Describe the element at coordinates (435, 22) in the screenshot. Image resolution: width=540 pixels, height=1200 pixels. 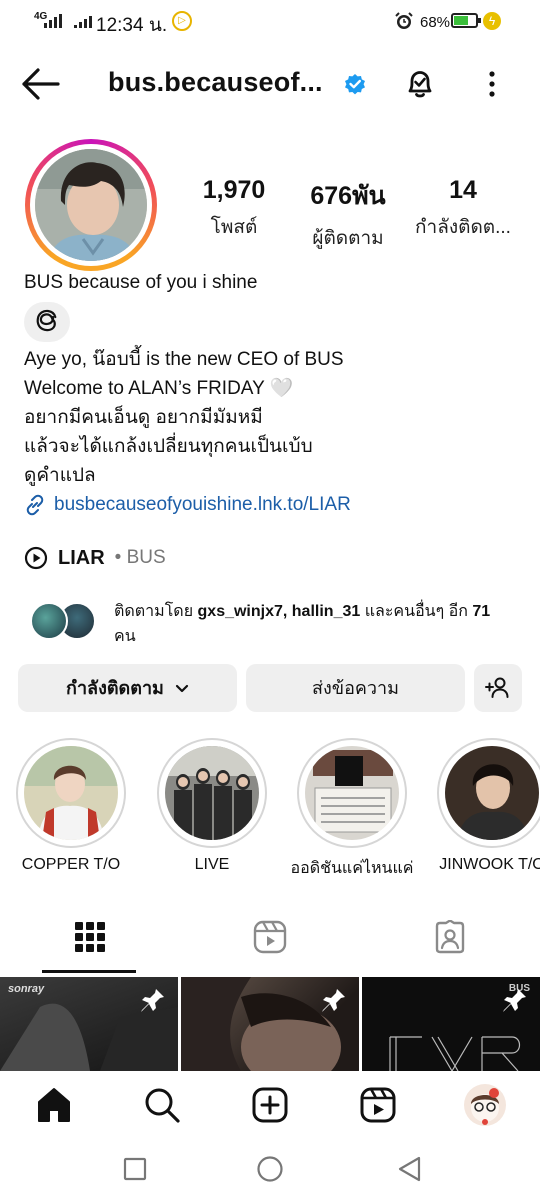
I see `battery-percent: 68%` at that location.